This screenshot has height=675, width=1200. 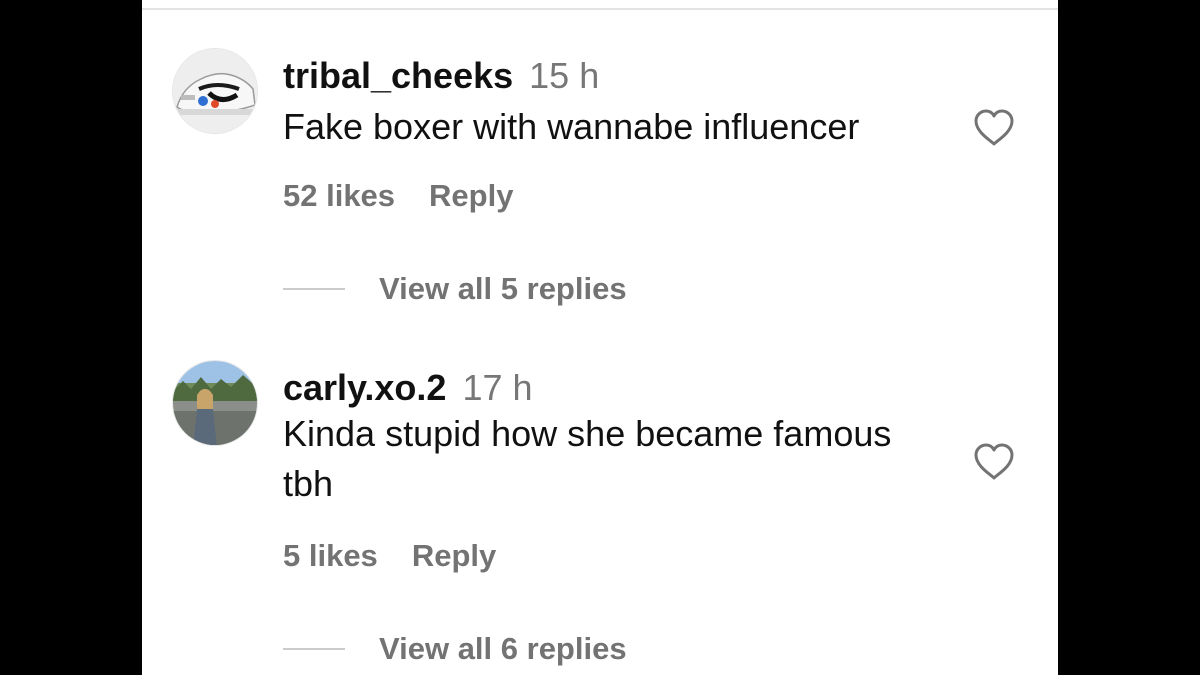 What do you see at coordinates (587, 458) in the screenshot?
I see `comment-text: Kinda stupid how she became famous tbh` at bounding box center [587, 458].